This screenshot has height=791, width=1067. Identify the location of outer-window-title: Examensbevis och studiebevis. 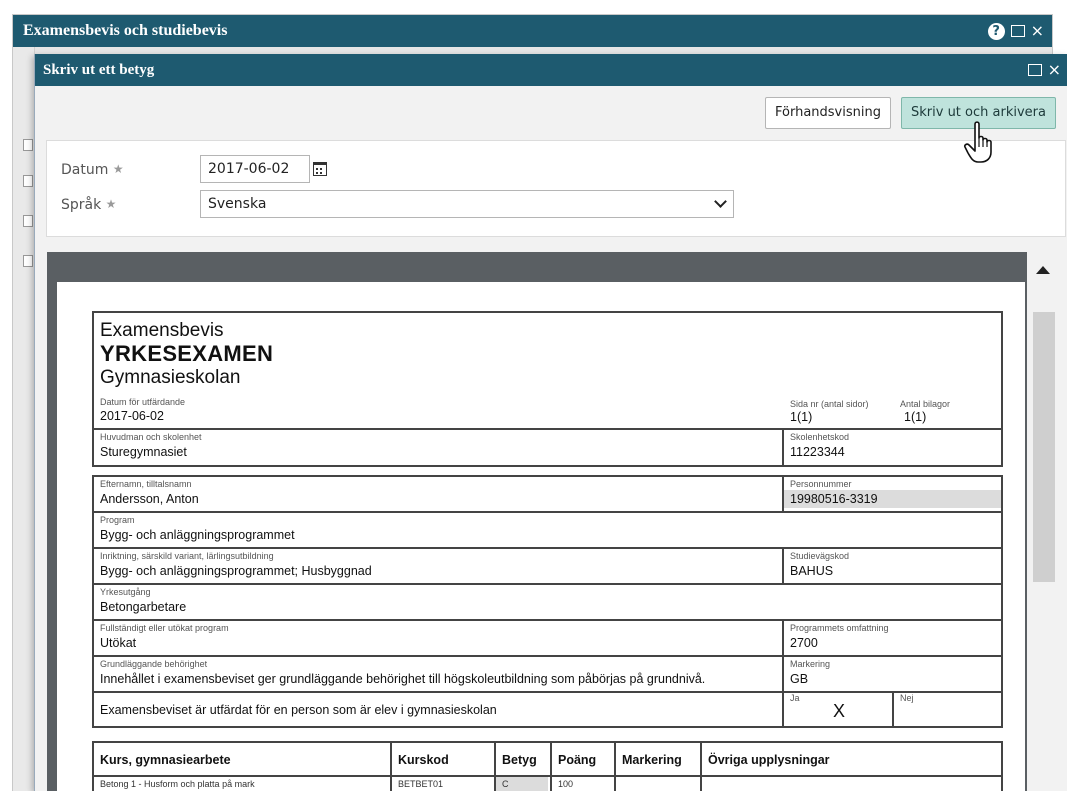
(532, 31).